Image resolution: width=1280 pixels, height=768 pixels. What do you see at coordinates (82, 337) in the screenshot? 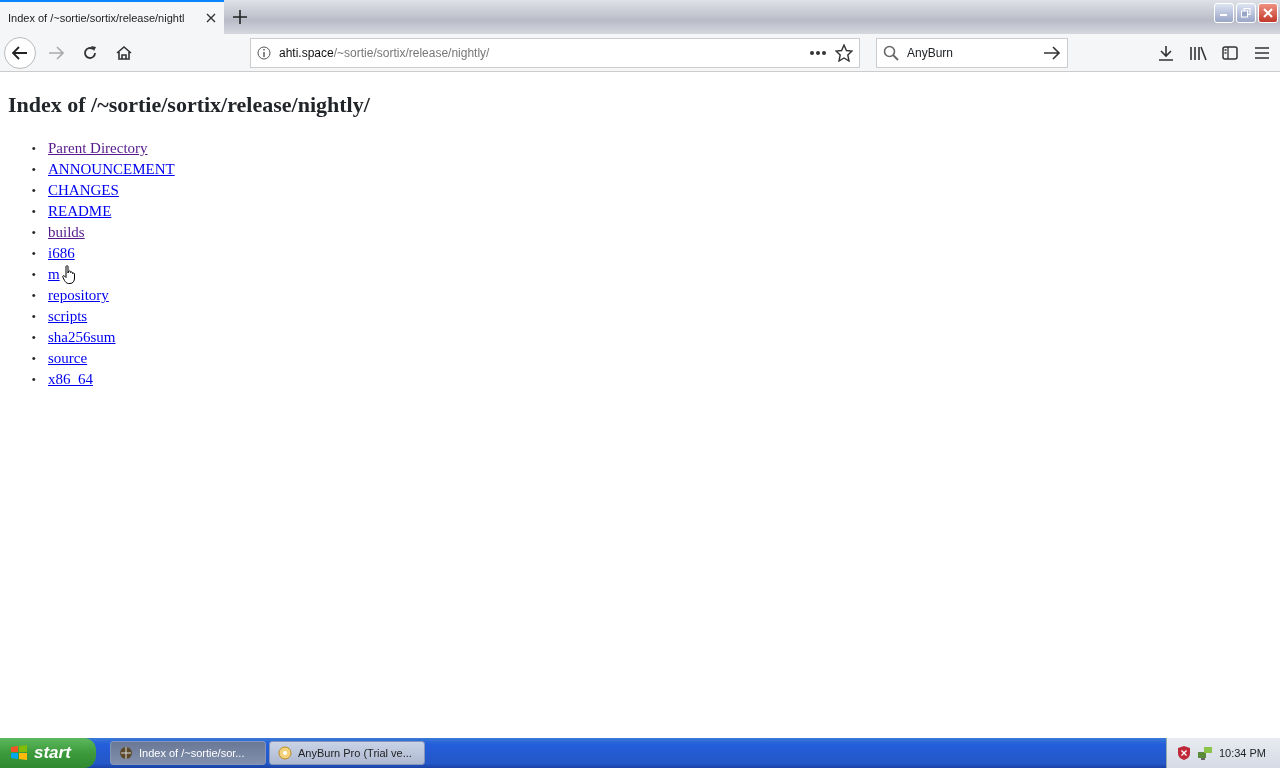
I see `file-link: sha256sum` at bounding box center [82, 337].